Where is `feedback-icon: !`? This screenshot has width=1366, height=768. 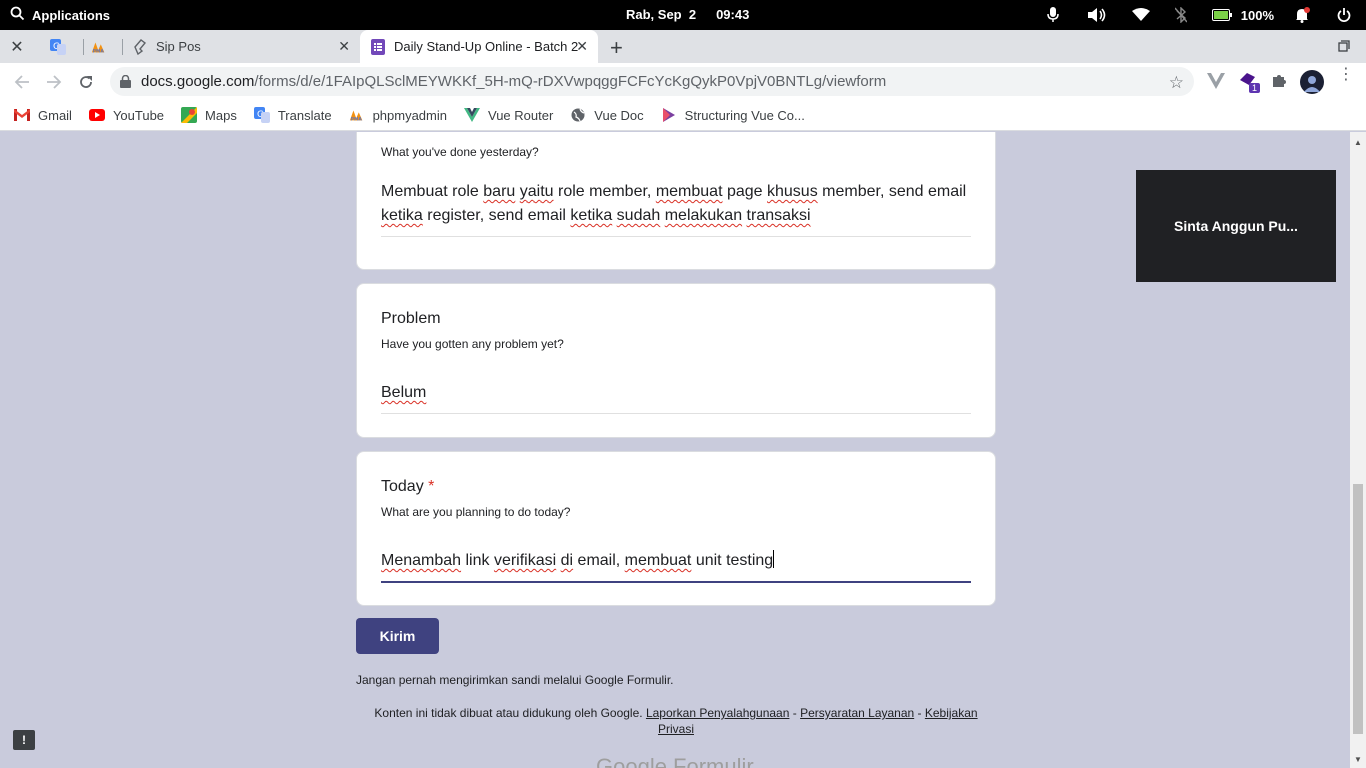
feedback-icon: ! is located at coordinates (24, 740).